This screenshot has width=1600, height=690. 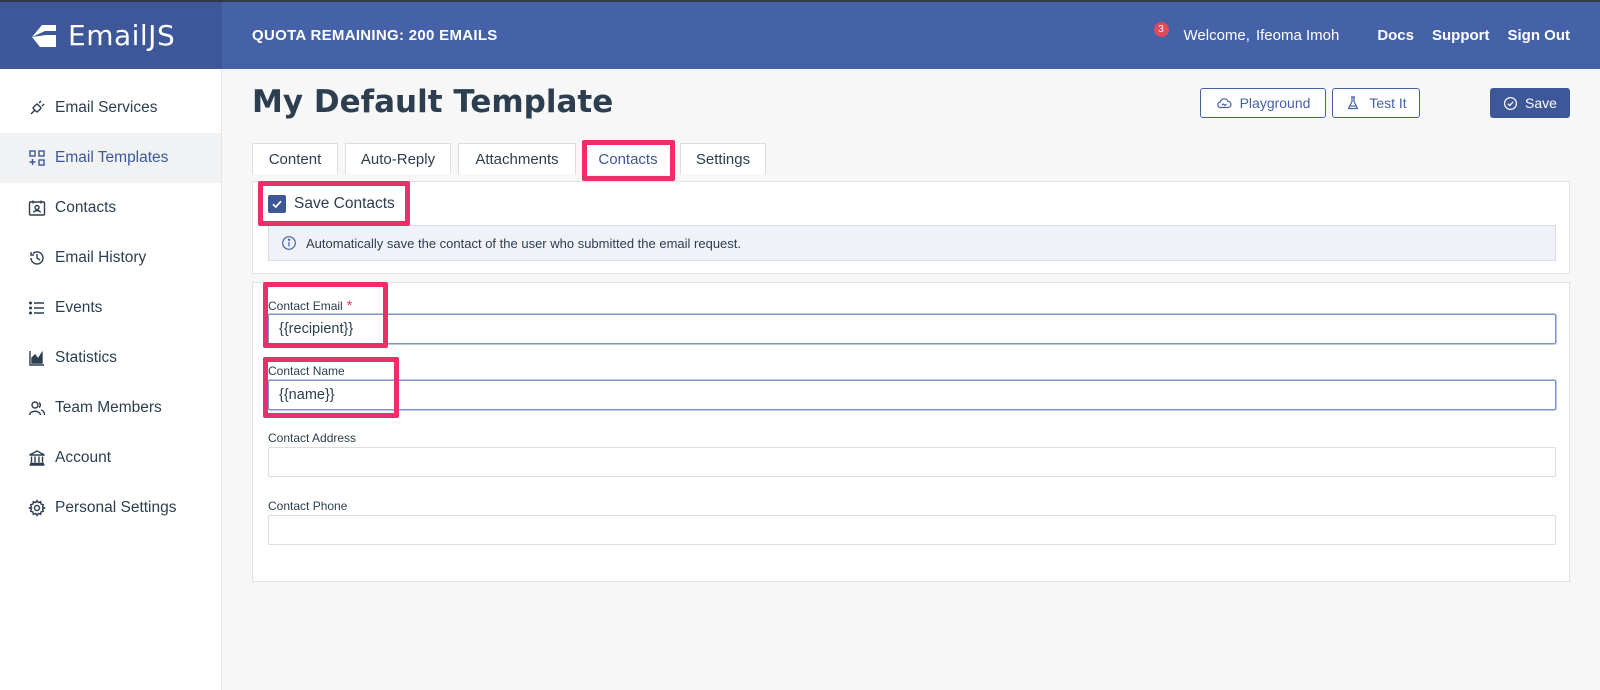 I want to click on docs-link: Docs, so click(x=1395, y=35).